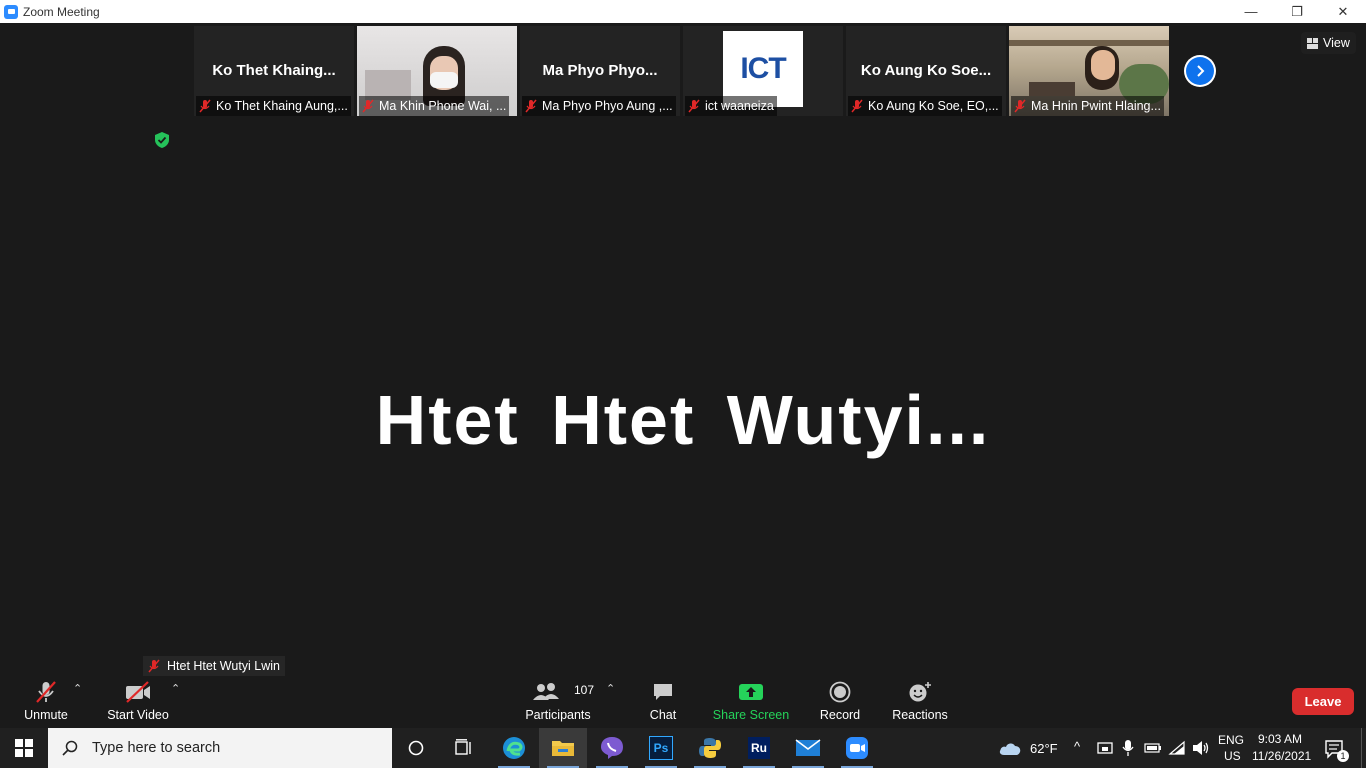 The width and height of the screenshot is (1366, 768). I want to click on next-page-button, so click(1200, 71).